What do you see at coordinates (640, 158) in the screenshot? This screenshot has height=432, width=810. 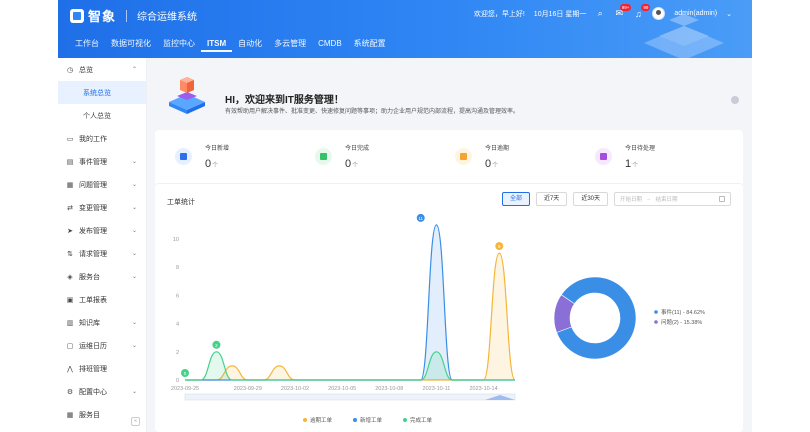 I see `stat-item-3: 今日待处理 1个` at bounding box center [640, 158].